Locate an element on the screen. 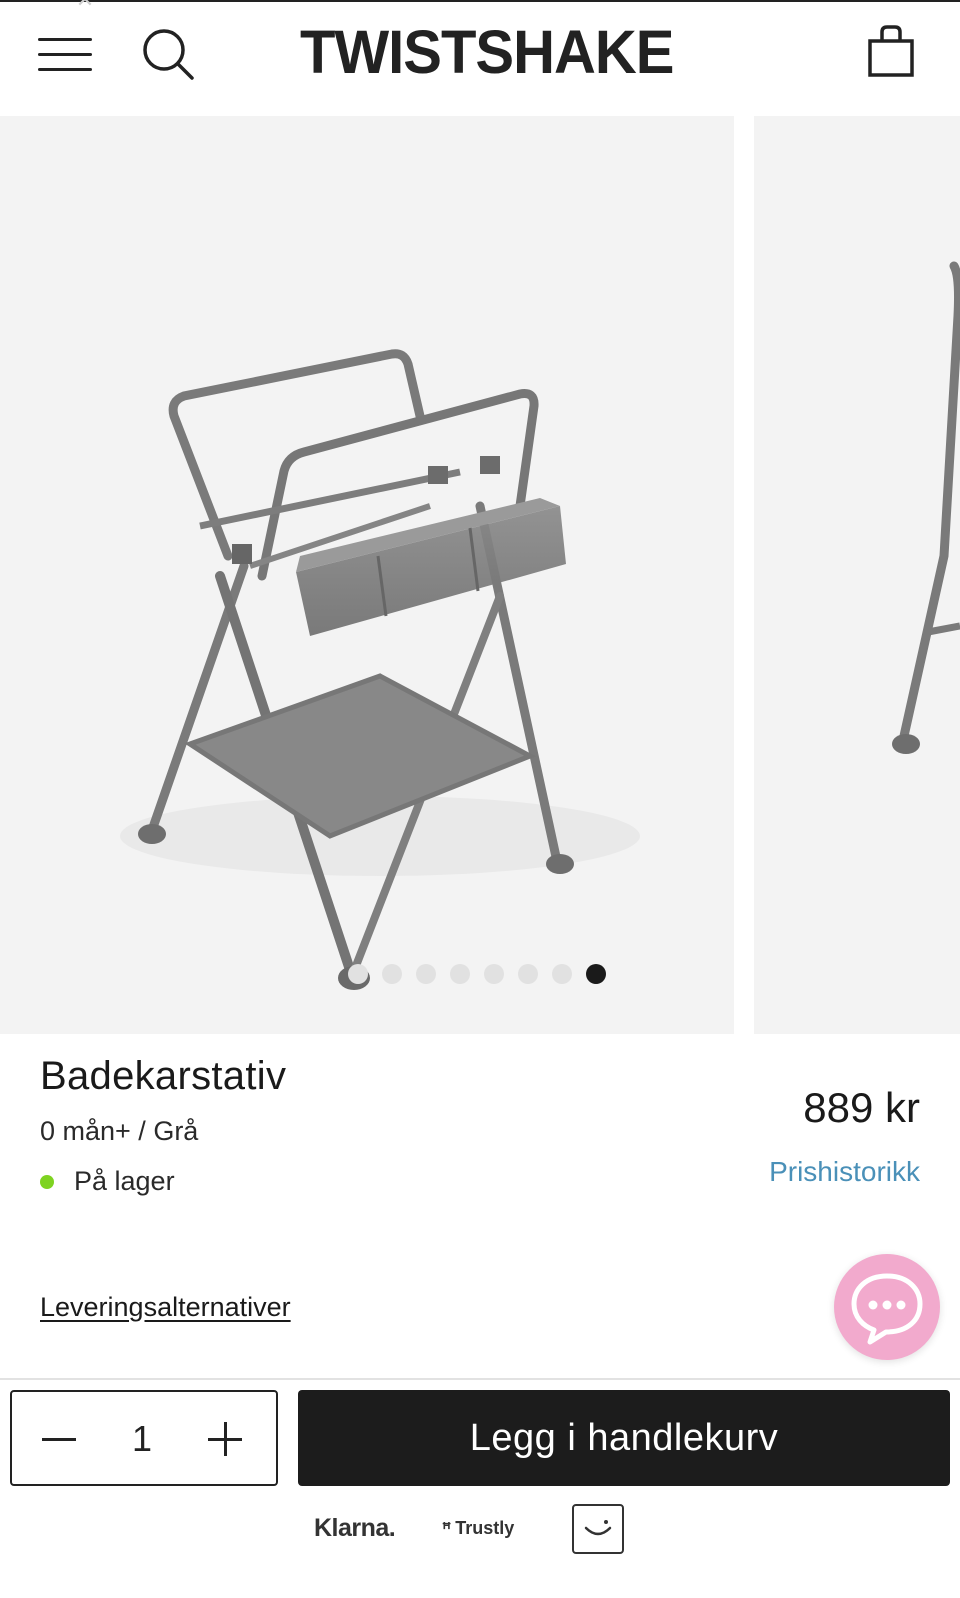 Image resolution: width=960 pixels, height=1598 pixels. quantity-value: 1 is located at coordinates (142, 1439).